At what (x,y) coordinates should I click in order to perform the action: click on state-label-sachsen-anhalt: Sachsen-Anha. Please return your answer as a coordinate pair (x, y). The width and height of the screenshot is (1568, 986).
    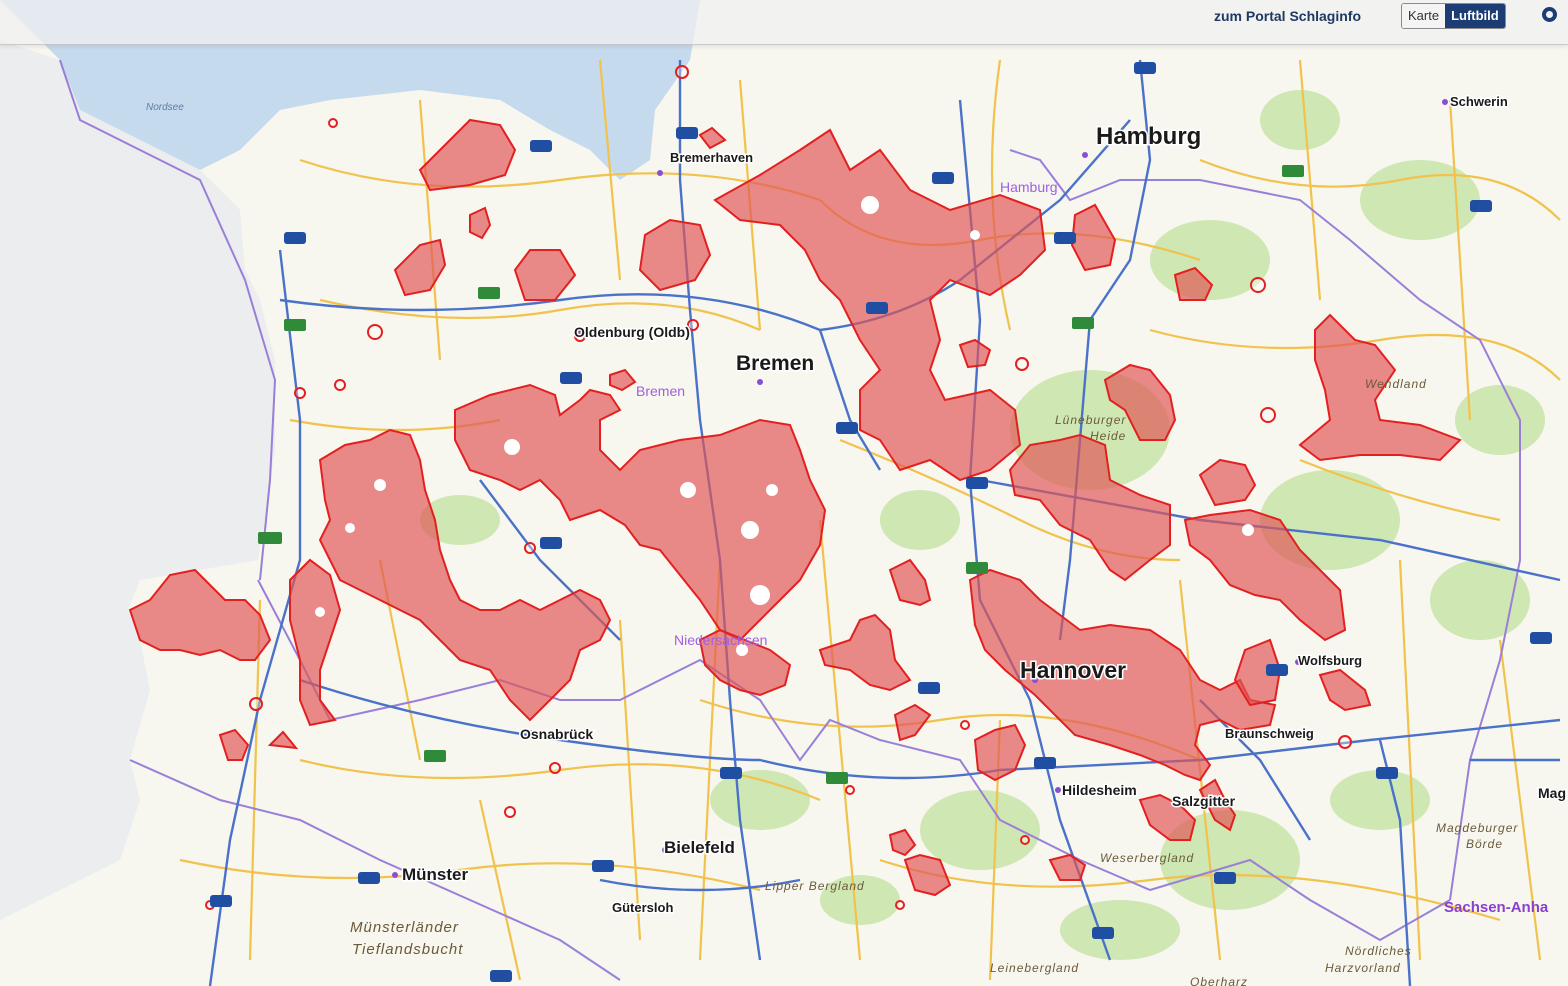
    Looking at the image, I should click on (1496, 907).